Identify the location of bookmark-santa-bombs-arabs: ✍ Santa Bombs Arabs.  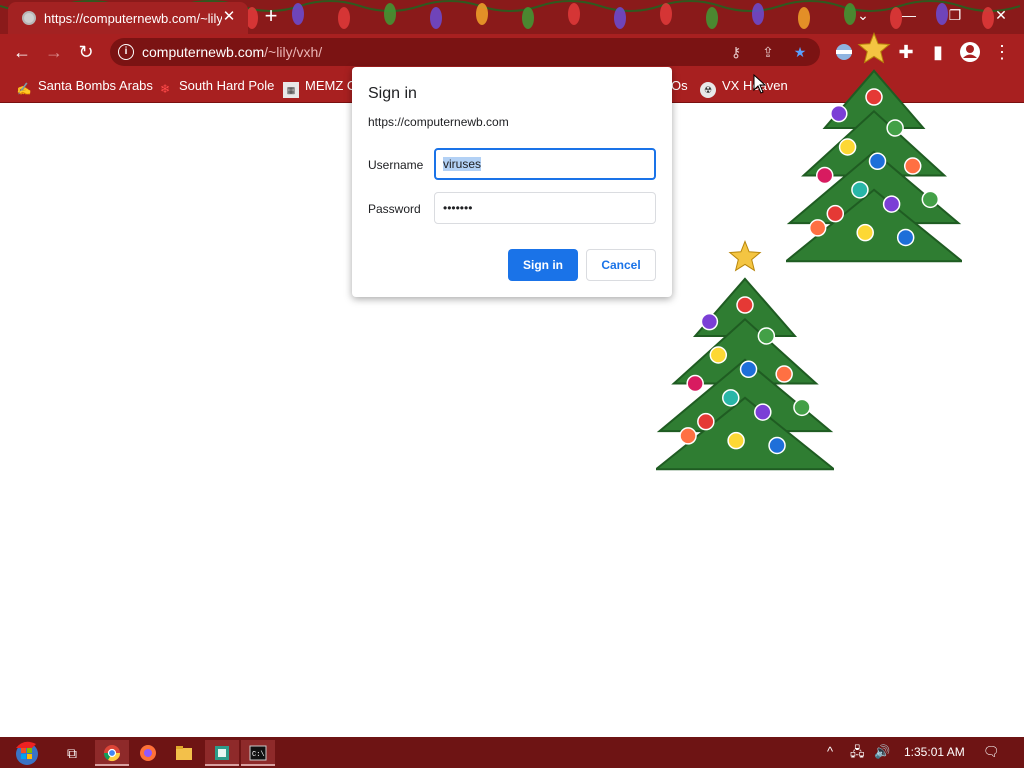
(84, 86).